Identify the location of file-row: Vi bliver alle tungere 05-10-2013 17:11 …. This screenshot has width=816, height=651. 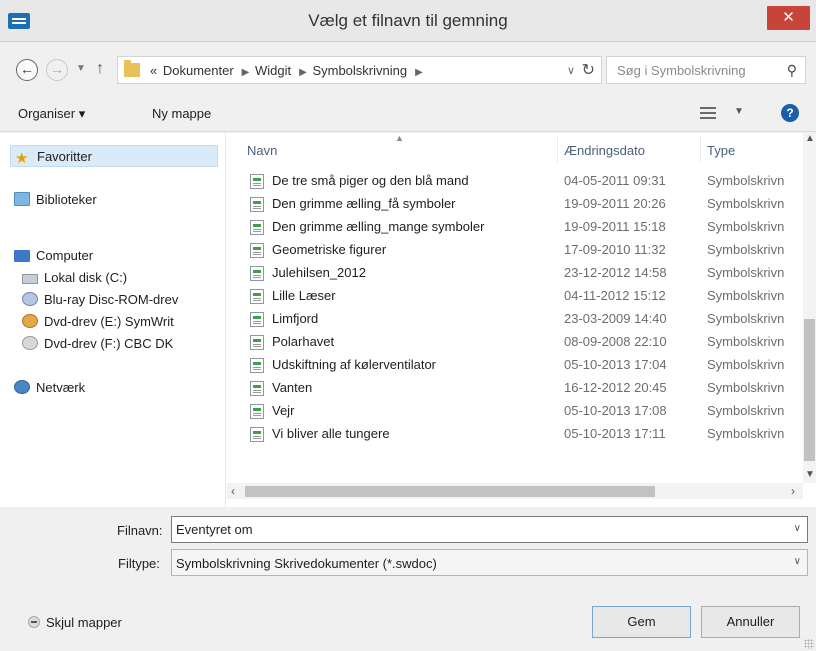
(517, 434).